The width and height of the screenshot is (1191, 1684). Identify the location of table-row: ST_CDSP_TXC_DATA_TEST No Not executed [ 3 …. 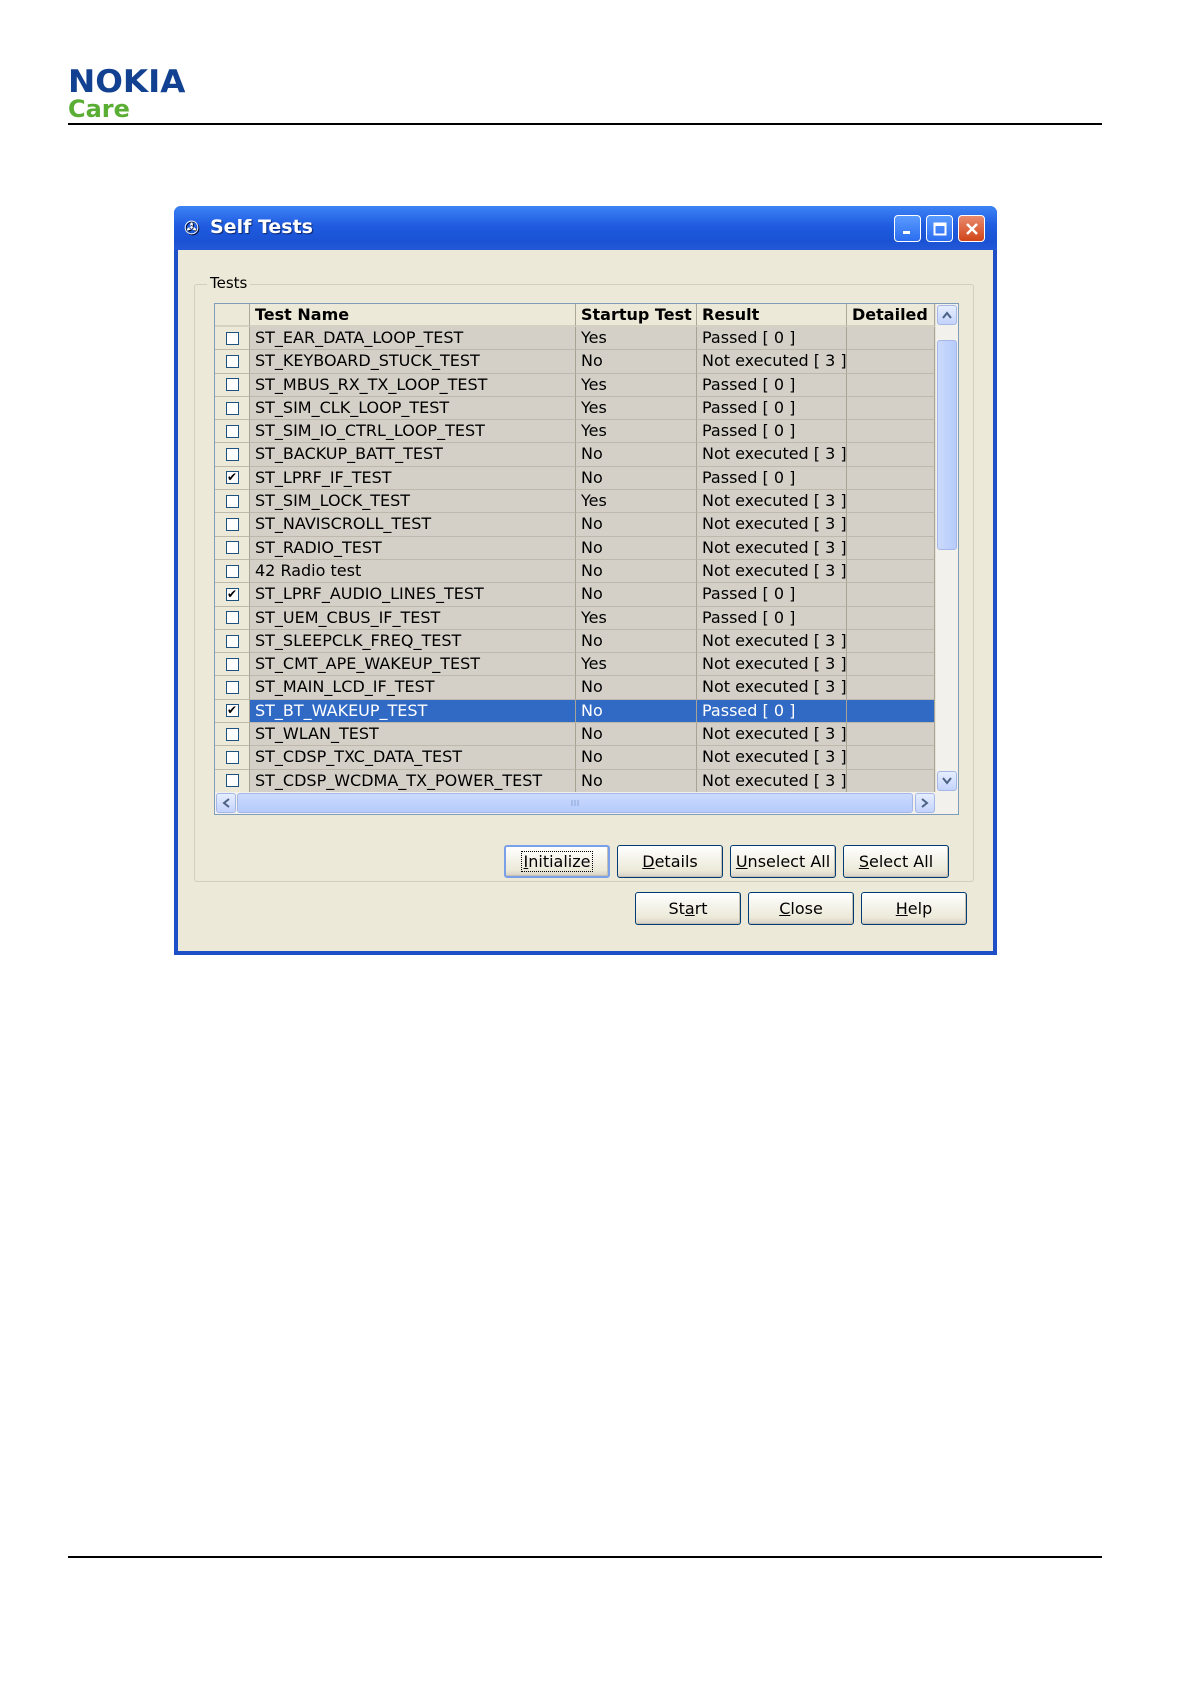
(575, 758).